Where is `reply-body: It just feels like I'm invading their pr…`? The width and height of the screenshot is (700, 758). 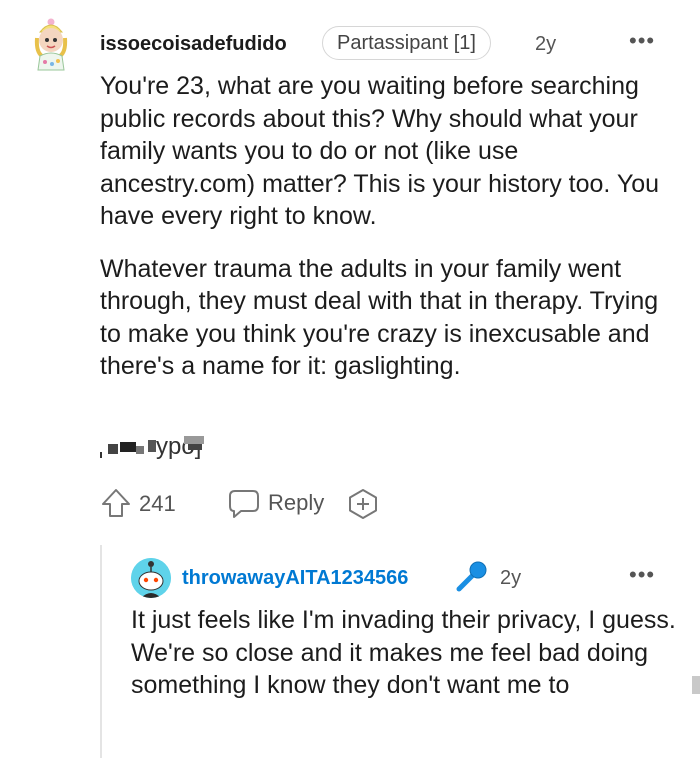 reply-body: It just feels like I'm invading their pr… is located at coordinates (403, 652).